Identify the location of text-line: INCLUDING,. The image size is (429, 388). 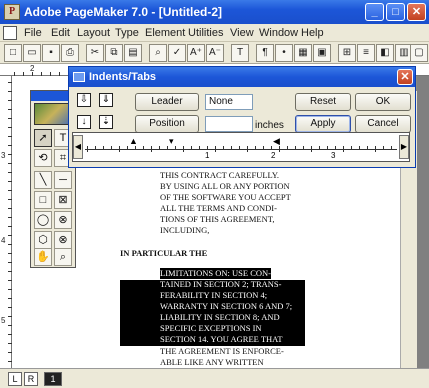
(185, 230).